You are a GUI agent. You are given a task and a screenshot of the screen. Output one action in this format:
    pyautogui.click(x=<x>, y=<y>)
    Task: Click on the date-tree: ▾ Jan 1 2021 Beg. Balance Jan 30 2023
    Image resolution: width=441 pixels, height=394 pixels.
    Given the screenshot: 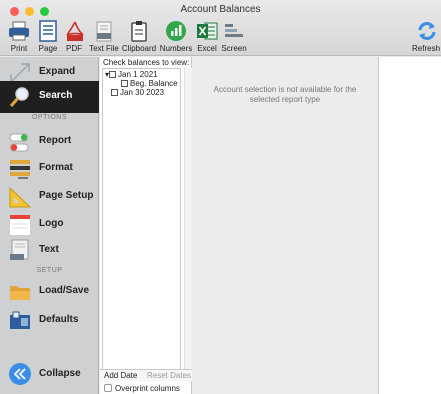 What is the action you would take?
    pyautogui.click(x=141, y=224)
    